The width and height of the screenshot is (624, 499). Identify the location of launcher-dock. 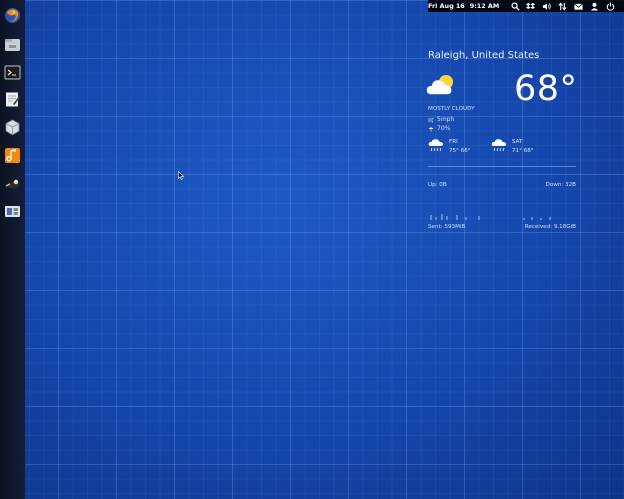
(12, 249).